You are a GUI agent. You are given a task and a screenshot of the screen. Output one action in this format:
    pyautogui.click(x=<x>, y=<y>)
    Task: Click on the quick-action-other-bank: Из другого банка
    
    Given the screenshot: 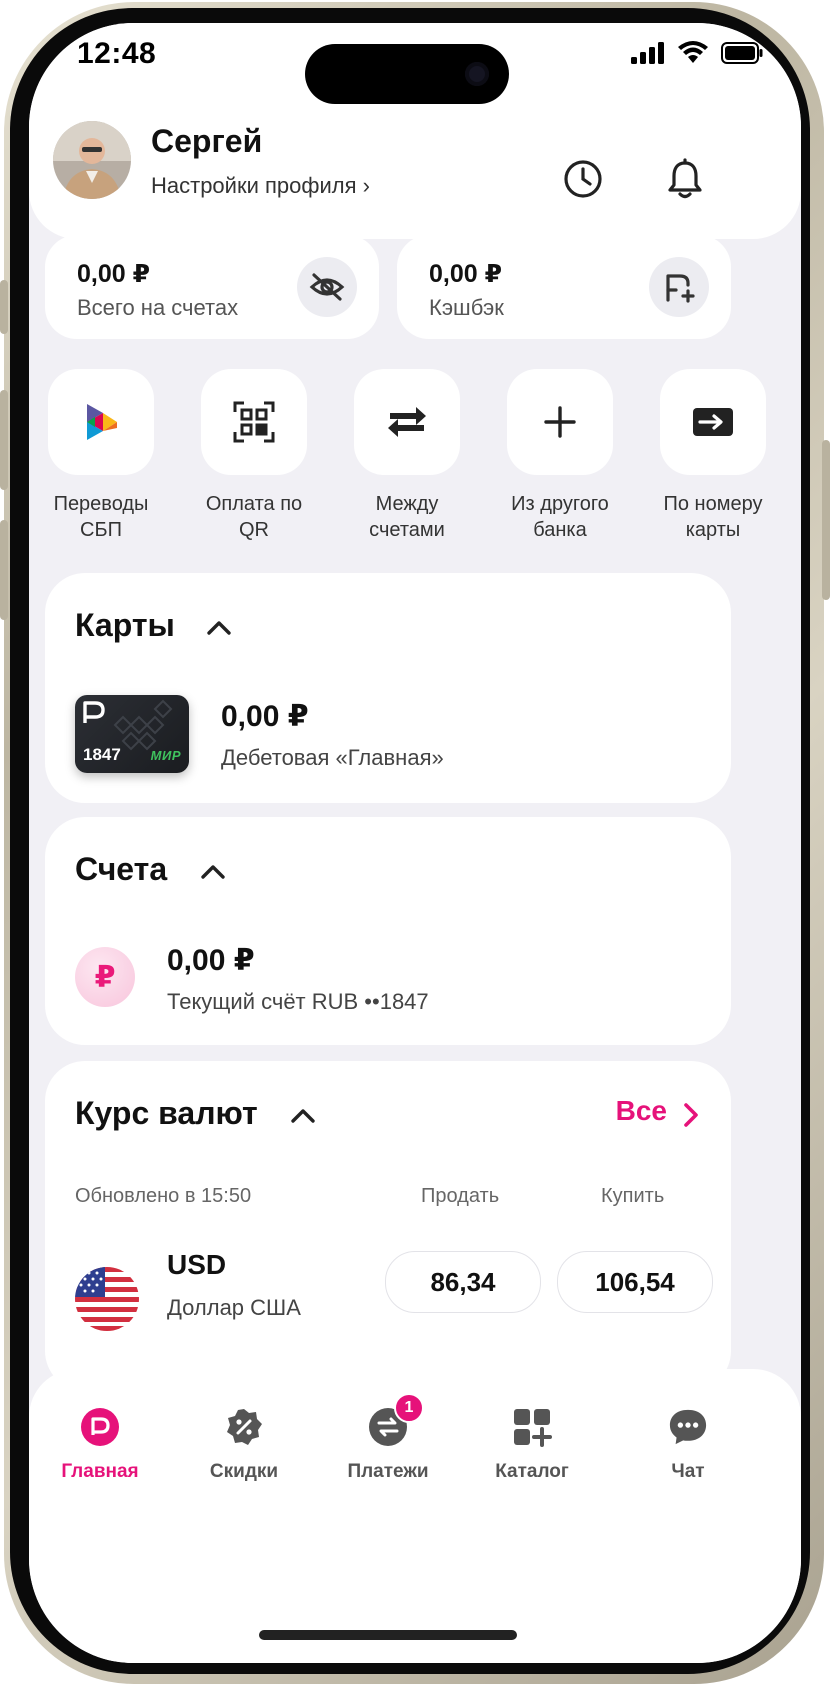 What is the action you would take?
    pyautogui.click(x=560, y=456)
    